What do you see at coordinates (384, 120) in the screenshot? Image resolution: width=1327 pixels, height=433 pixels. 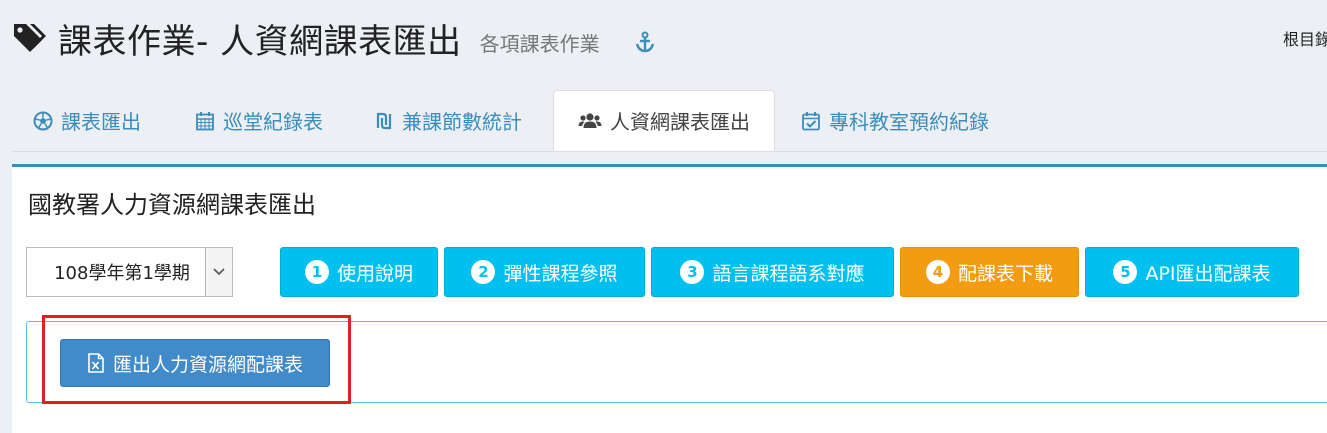 I see `currency-icon` at bounding box center [384, 120].